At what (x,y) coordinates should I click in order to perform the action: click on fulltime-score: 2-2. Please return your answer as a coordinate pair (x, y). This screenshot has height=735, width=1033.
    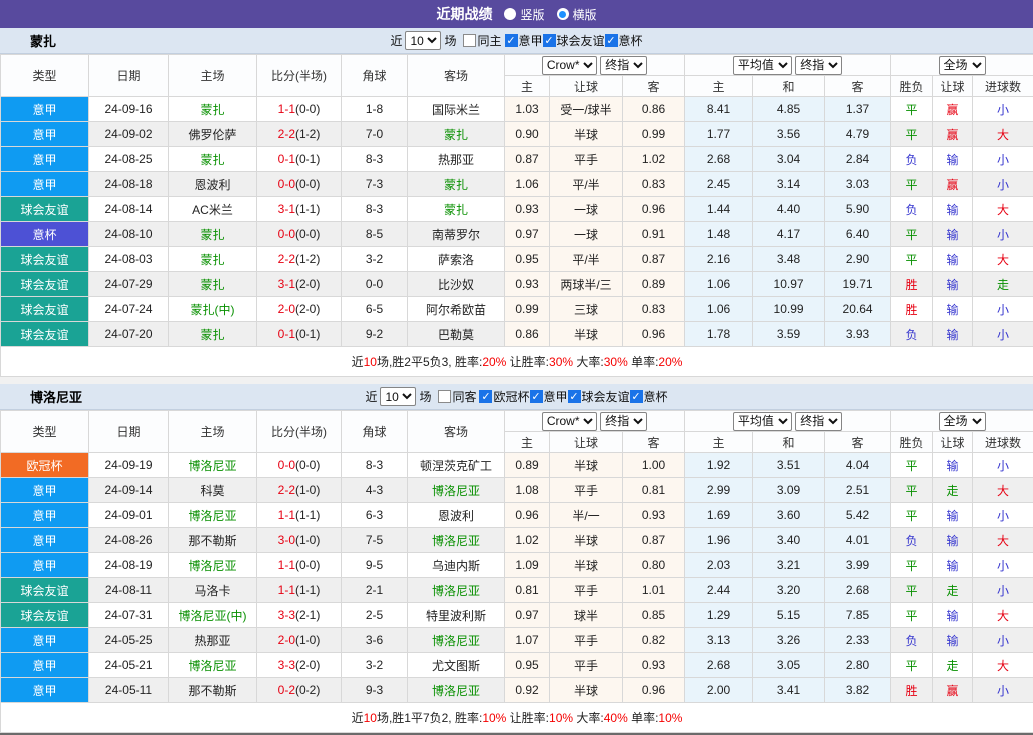
    Looking at the image, I should click on (286, 490).